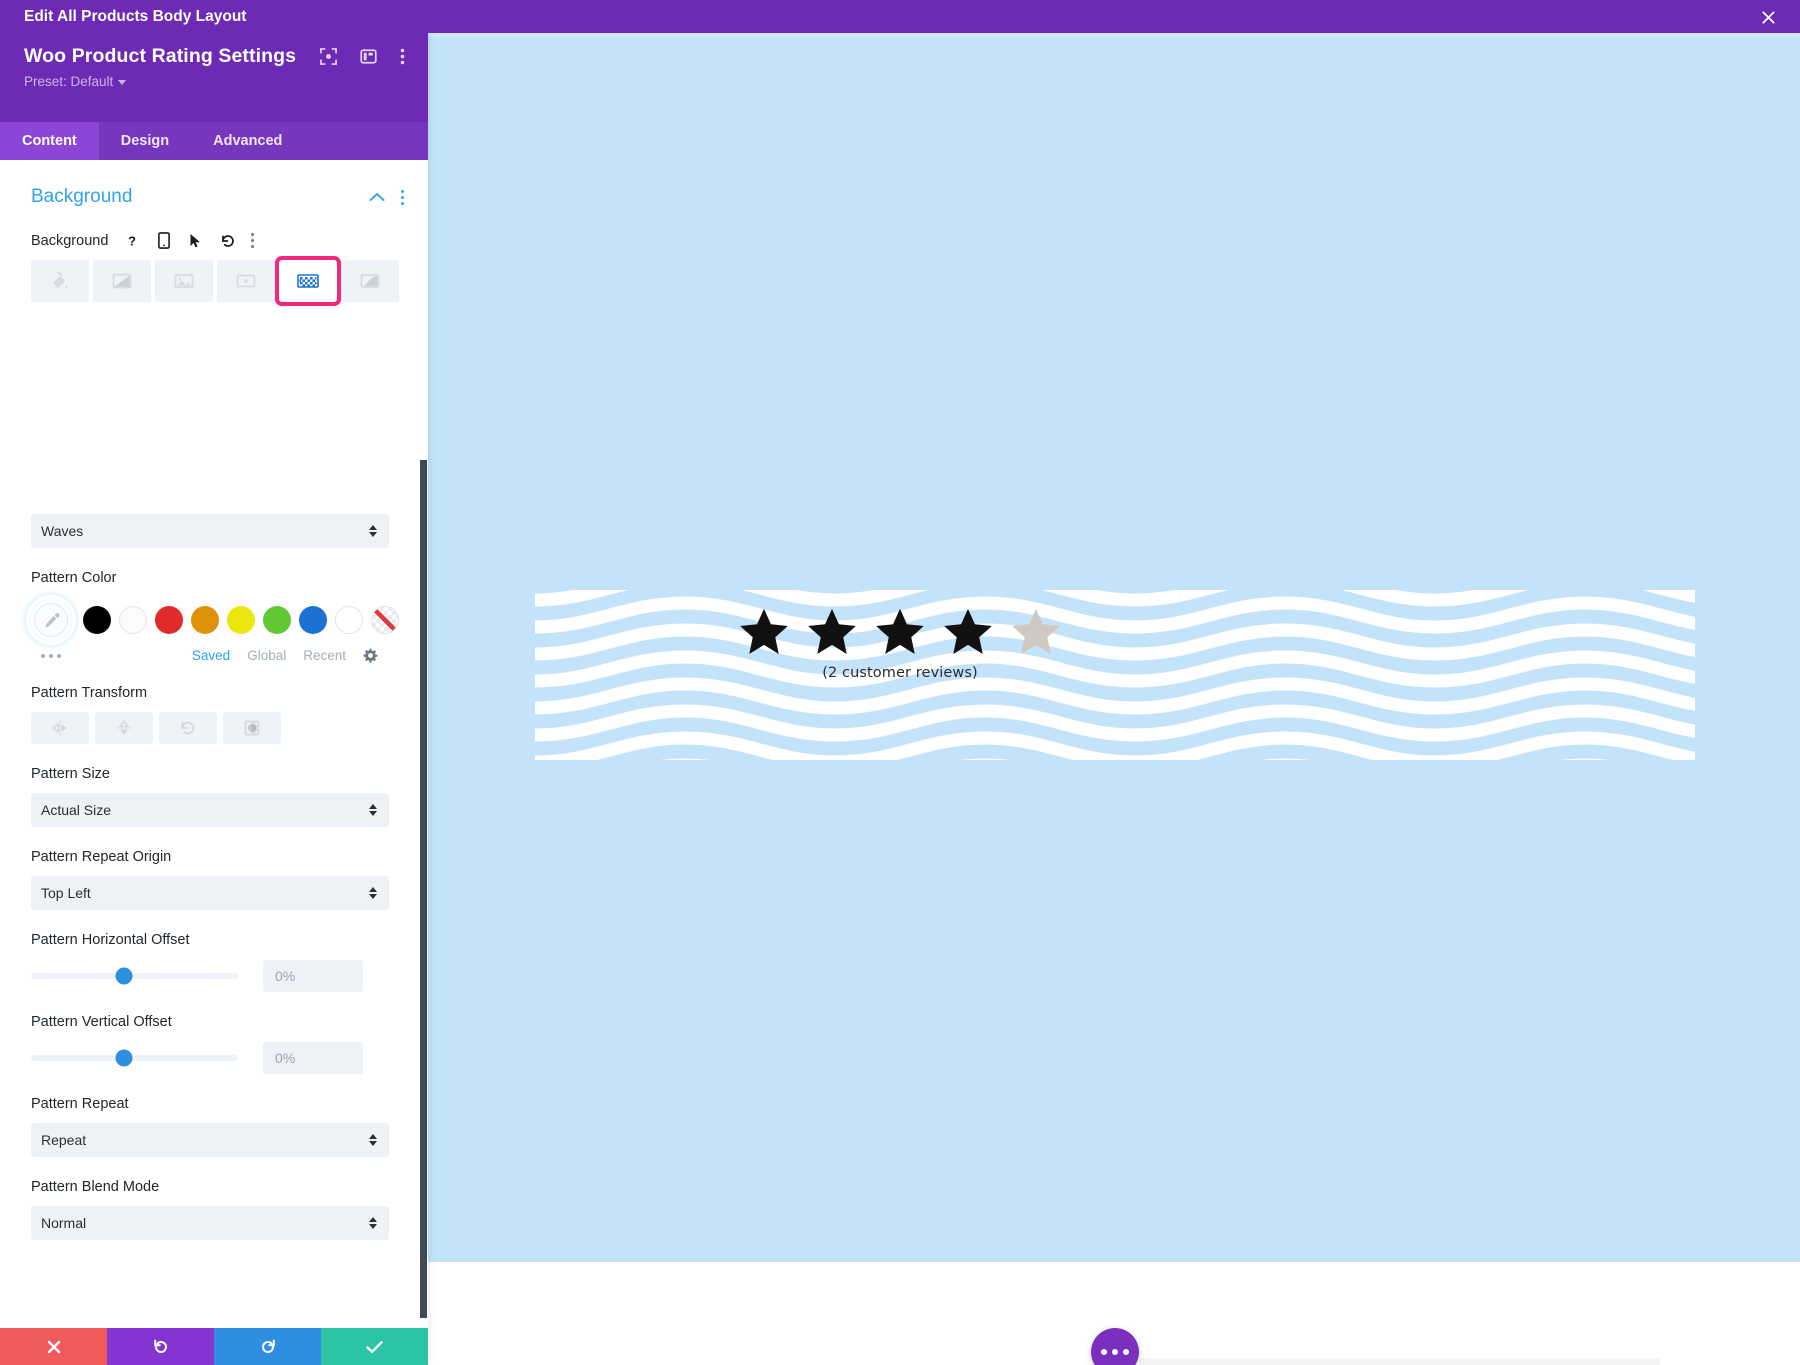 The image size is (1800, 1365). I want to click on pattern-repeat-origin-select: Top Left, so click(210, 893).